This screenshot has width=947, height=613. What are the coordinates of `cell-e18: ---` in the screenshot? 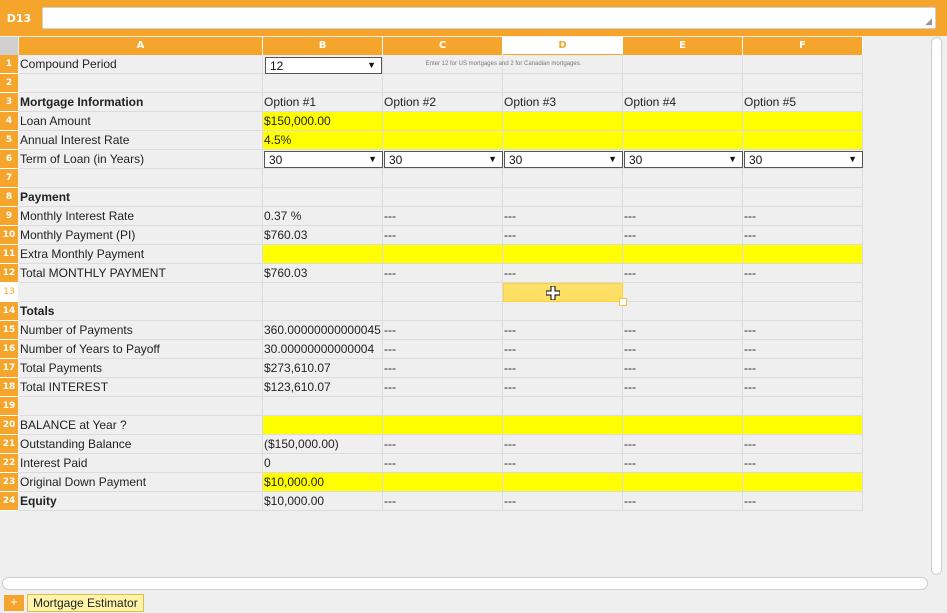 It's located at (683, 387).